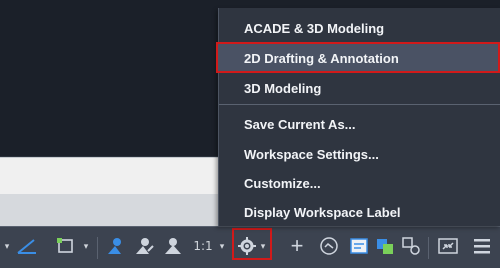  Describe the element at coordinates (411, 246) in the screenshot. I see `units-icon` at that location.